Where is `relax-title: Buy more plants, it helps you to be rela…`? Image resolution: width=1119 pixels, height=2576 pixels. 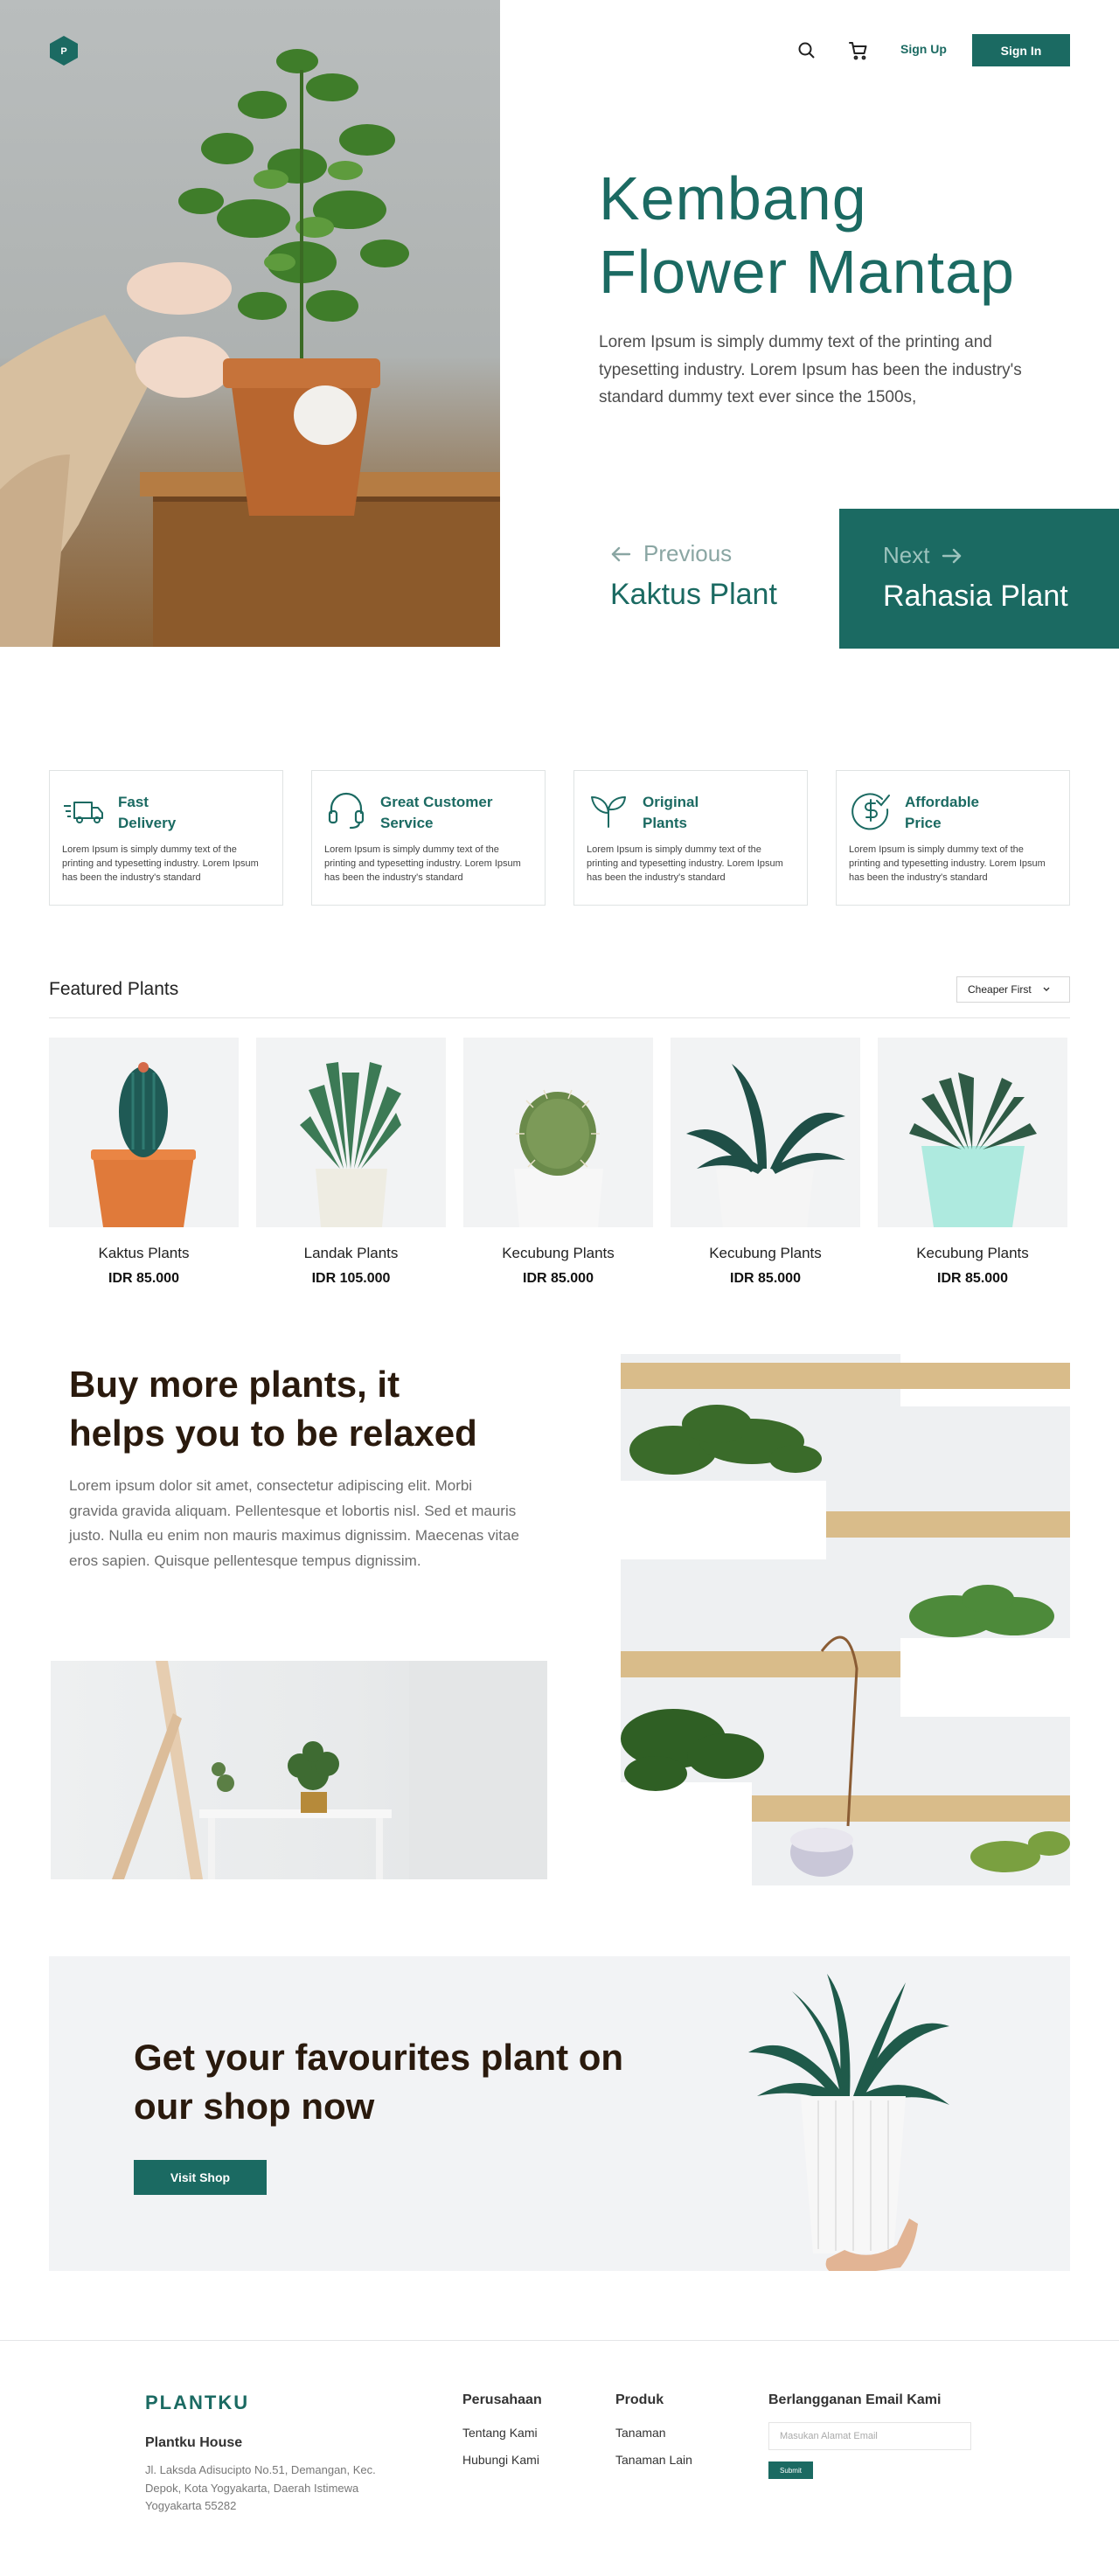 relax-title: Buy more plants, it helps you to be rela… is located at coordinates (314, 1409).